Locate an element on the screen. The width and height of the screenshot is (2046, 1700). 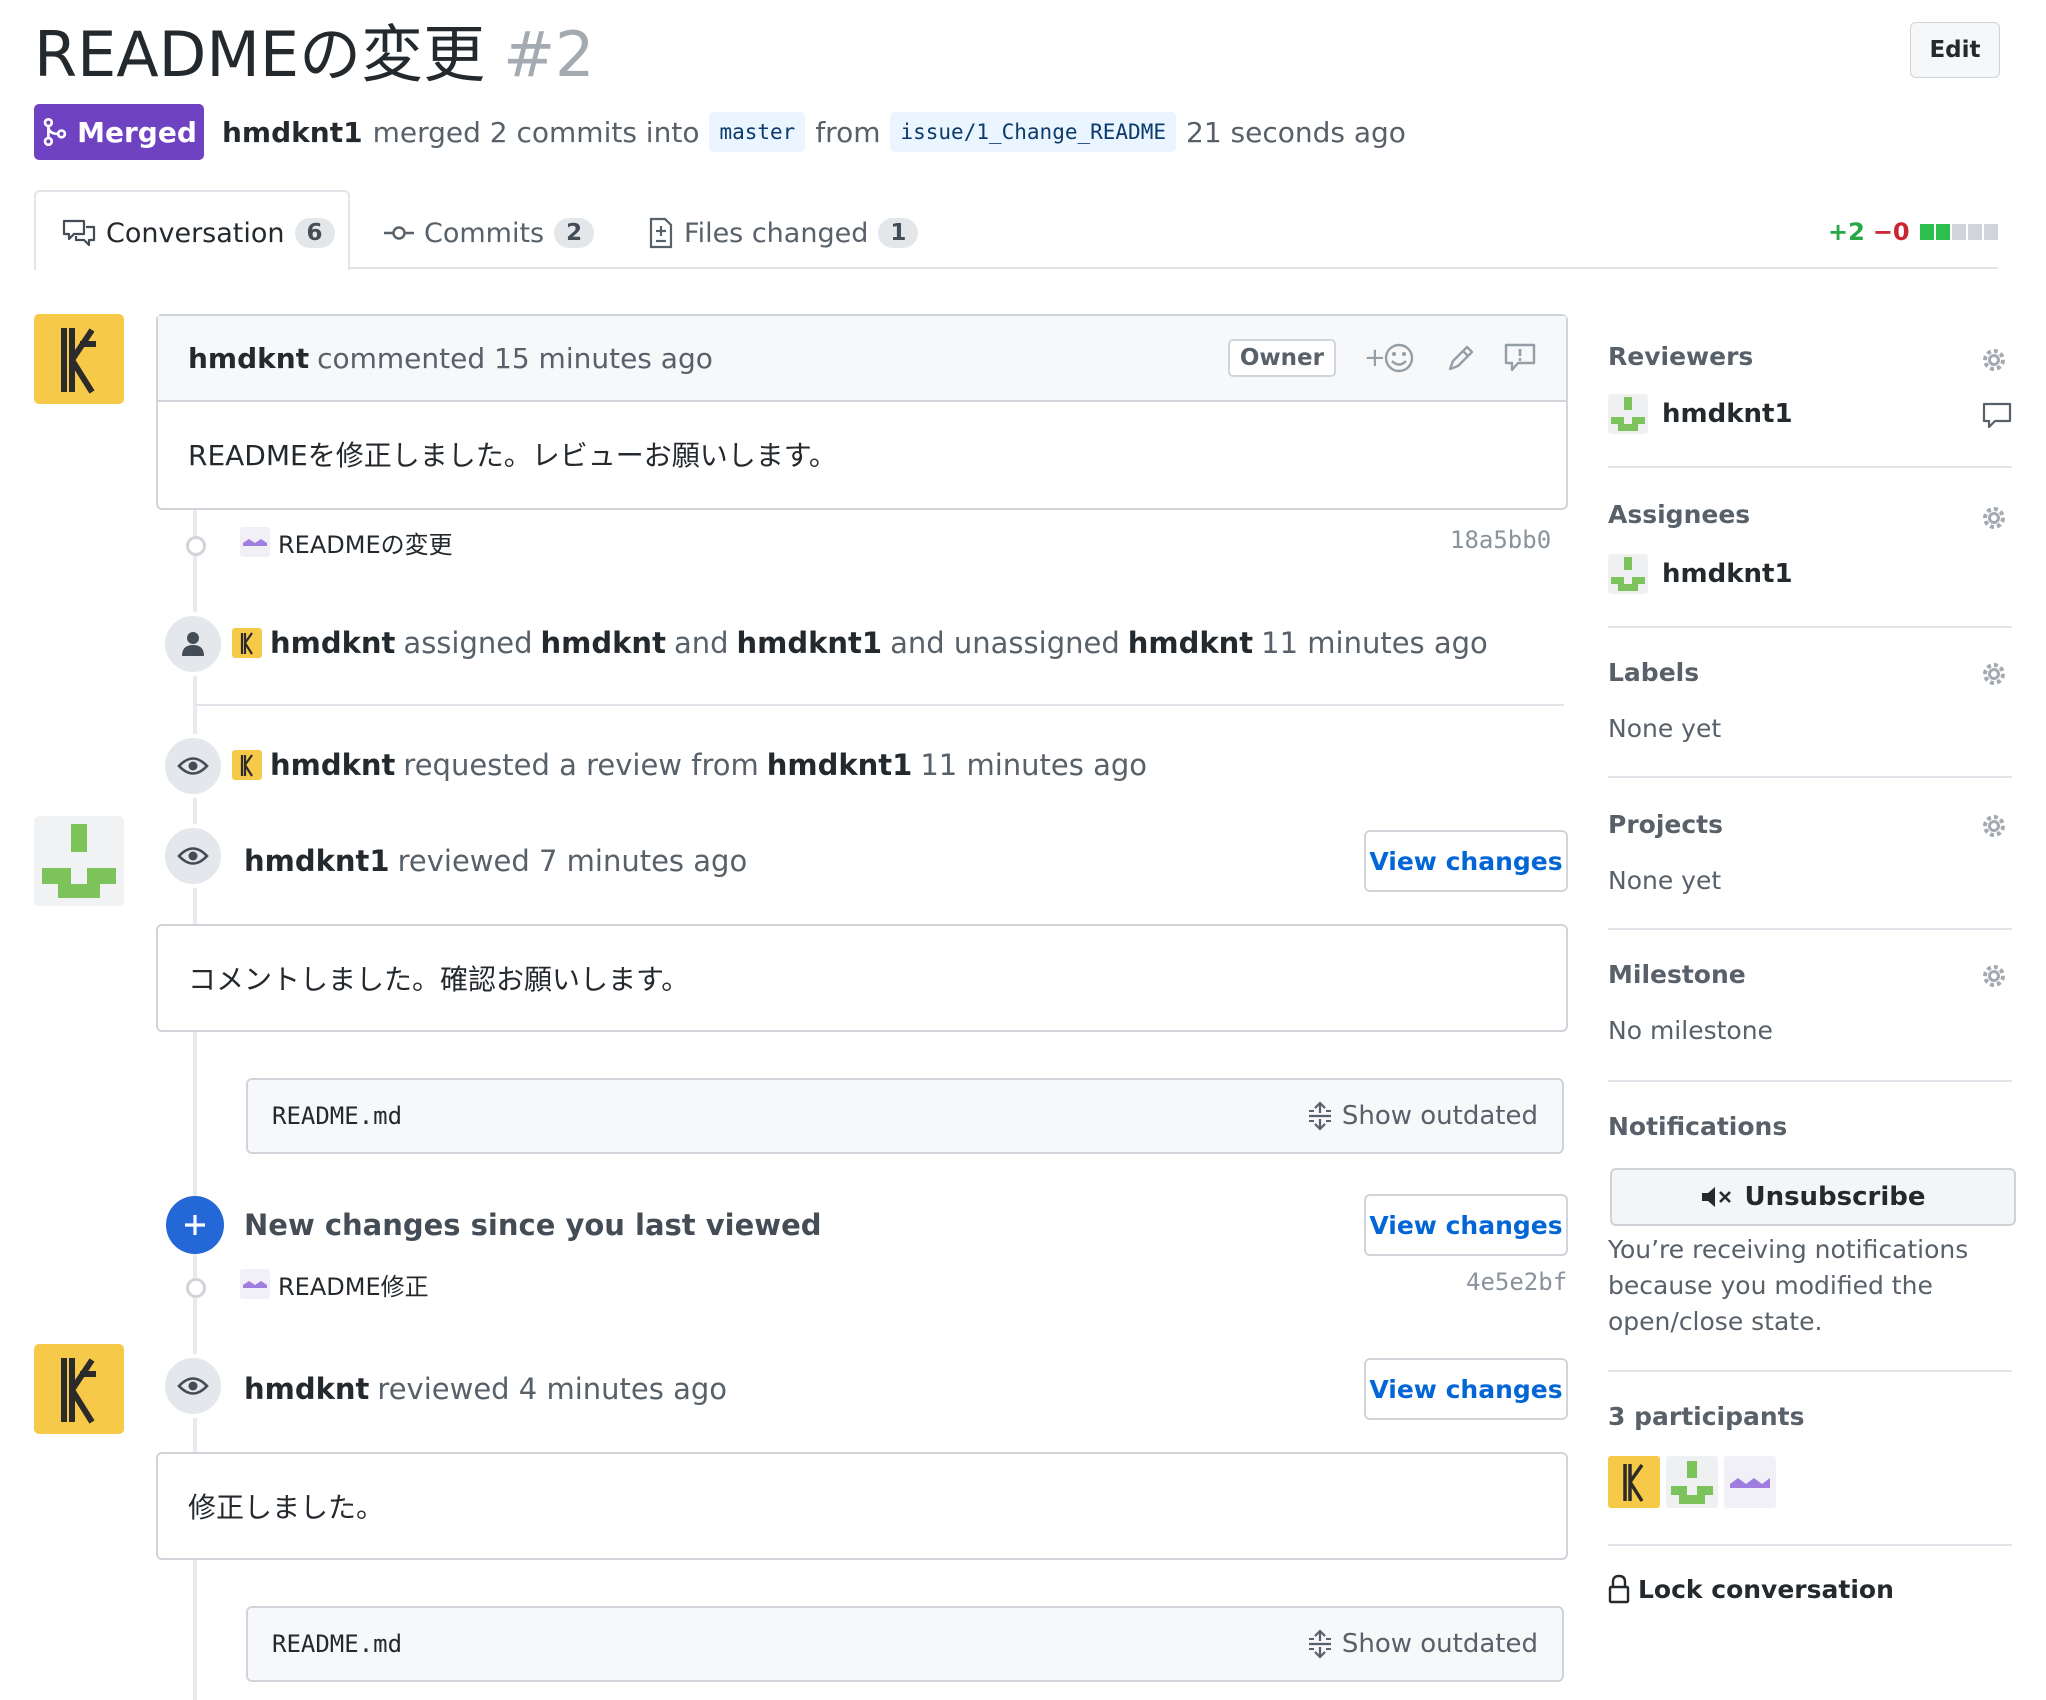
reviewers-title: Reviewers is located at coordinates (1680, 356).